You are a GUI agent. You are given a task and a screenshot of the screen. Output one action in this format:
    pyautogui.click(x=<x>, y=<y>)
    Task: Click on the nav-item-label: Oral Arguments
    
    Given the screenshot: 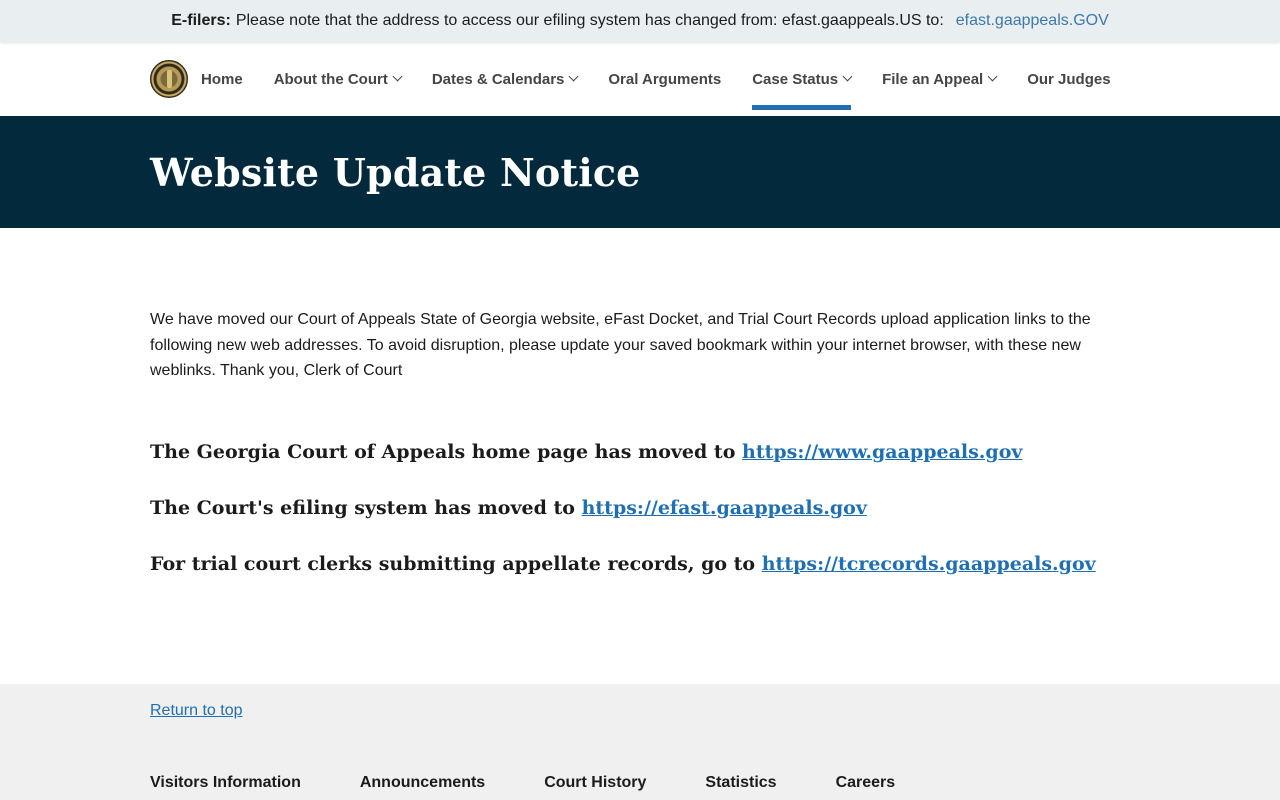 What is the action you would take?
    pyautogui.click(x=665, y=79)
    